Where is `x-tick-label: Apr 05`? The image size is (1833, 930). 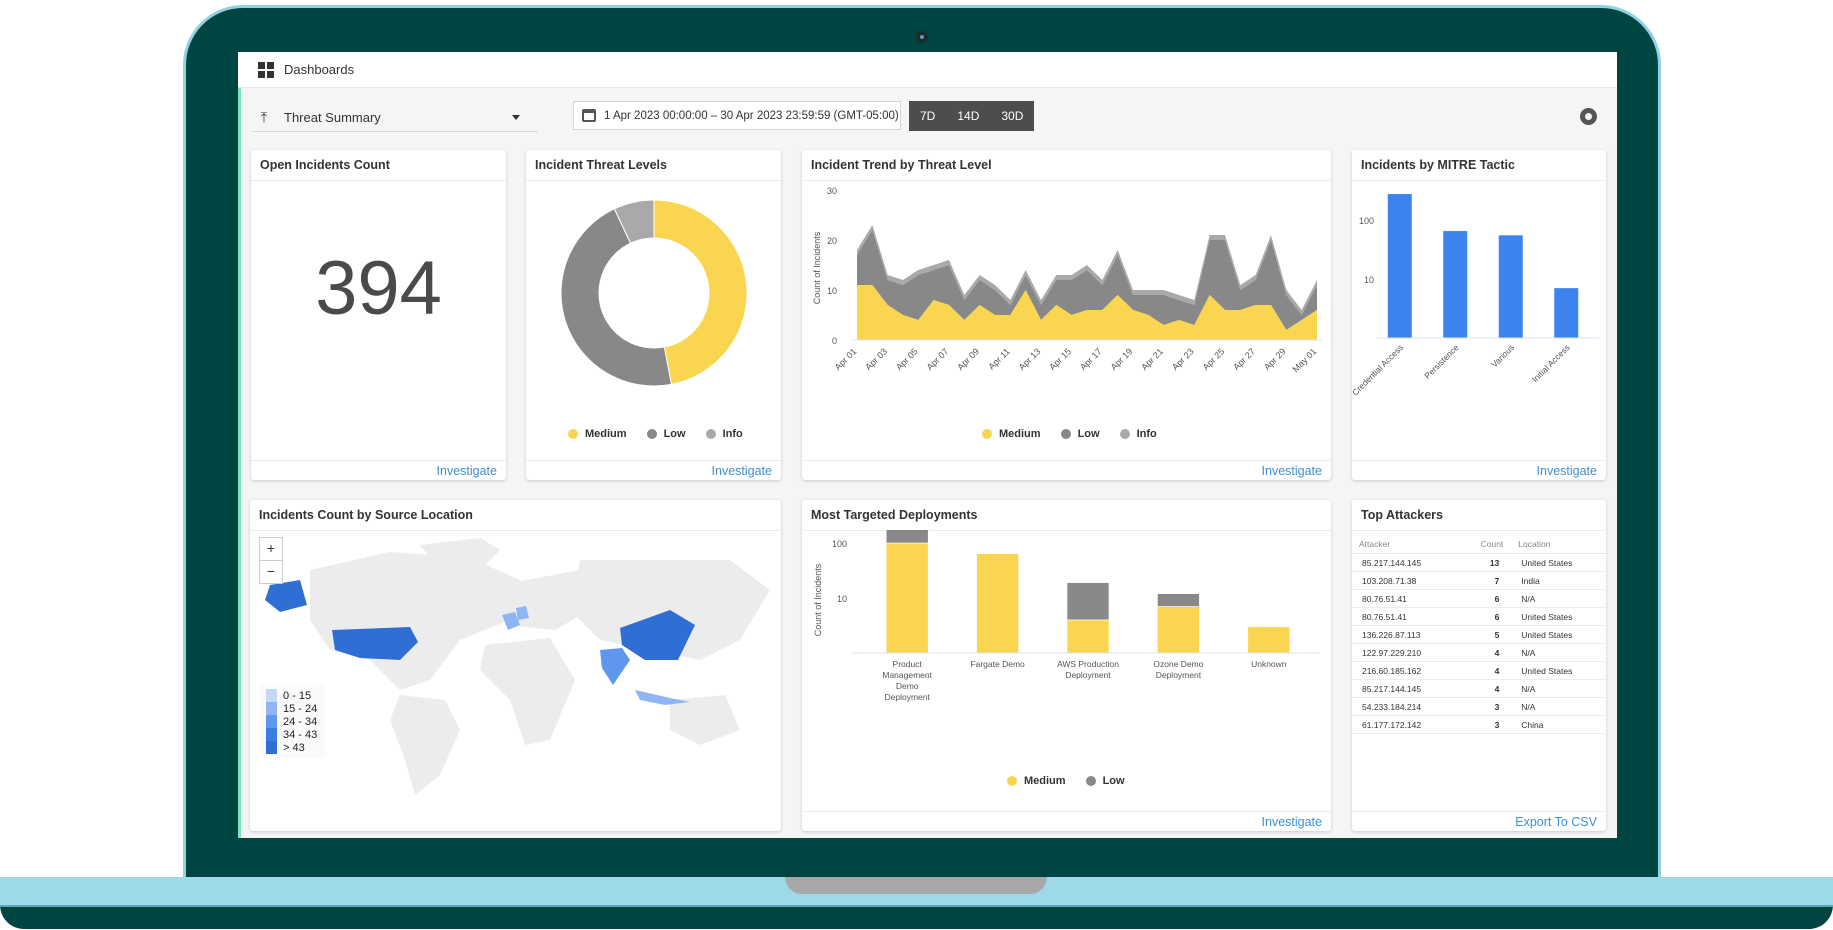 x-tick-label: Apr 05 is located at coordinates (907, 359).